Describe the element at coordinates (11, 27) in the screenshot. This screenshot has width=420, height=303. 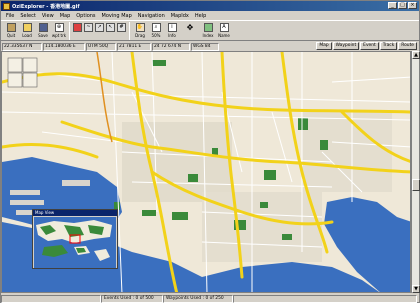
I see `door-icon` at that location.